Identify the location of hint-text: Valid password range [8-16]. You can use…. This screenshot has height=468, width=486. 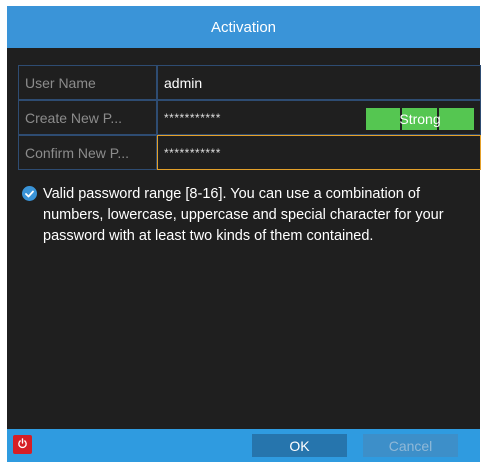
(243, 215).